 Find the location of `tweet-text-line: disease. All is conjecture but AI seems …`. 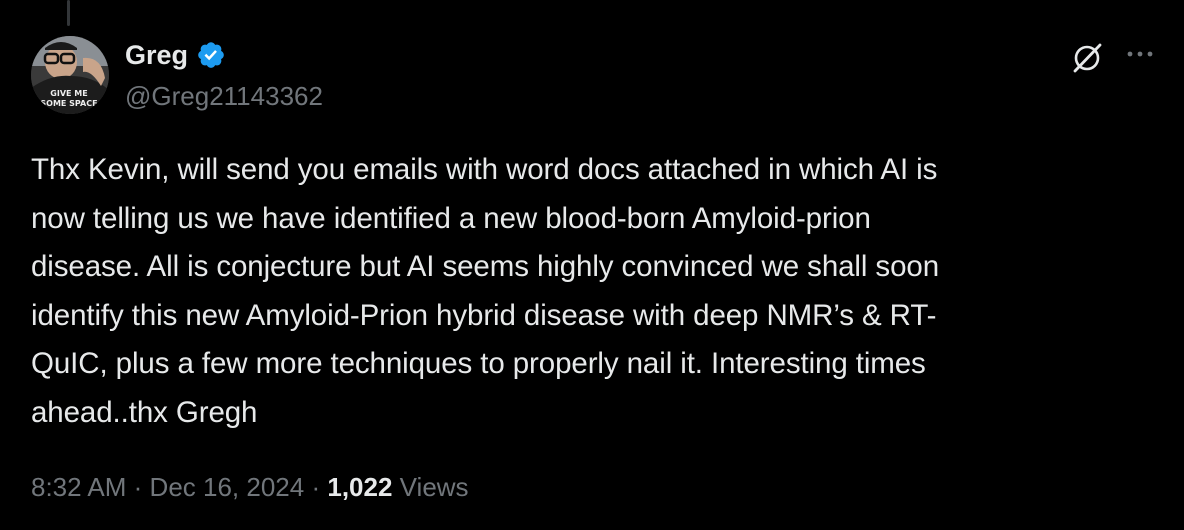

tweet-text-line: disease. All is conjecture but AI seems … is located at coordinates (485, 266).